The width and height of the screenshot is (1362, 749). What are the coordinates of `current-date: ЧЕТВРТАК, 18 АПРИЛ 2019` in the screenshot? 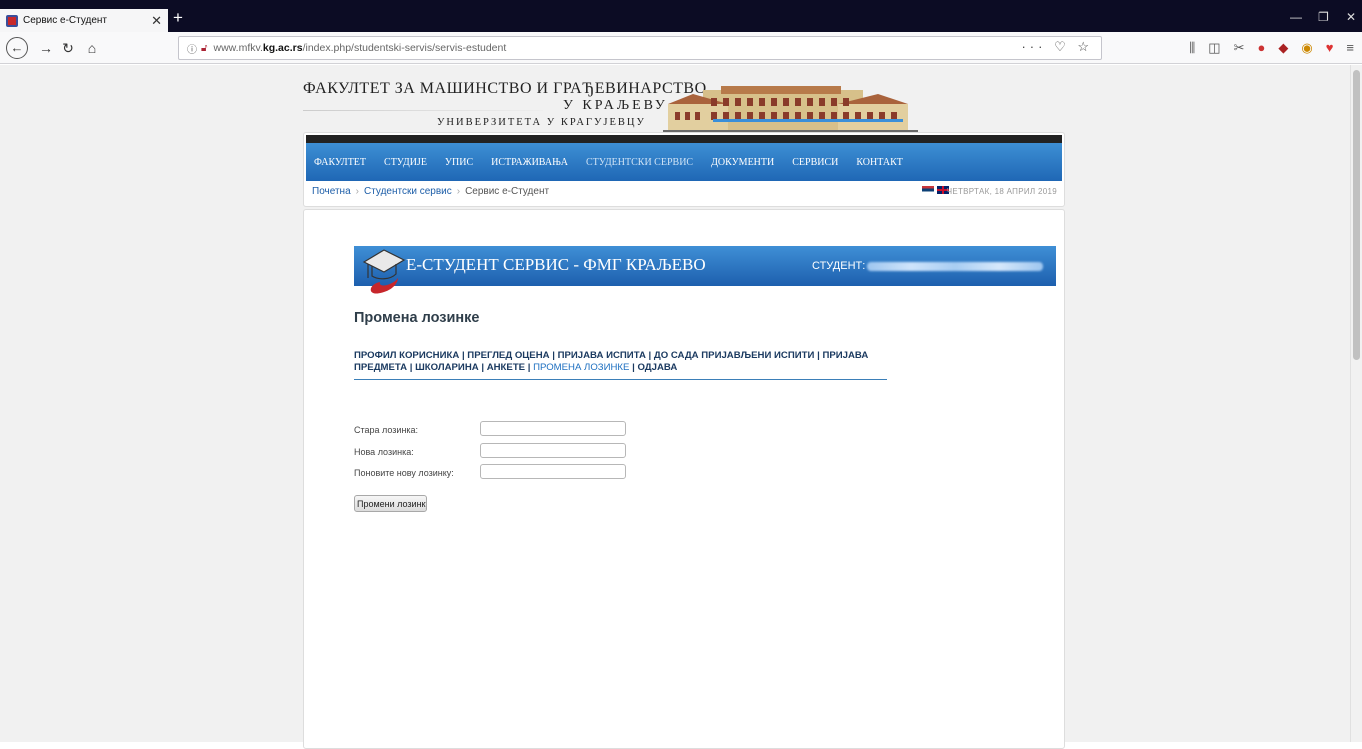 It's located at (1001, 191).